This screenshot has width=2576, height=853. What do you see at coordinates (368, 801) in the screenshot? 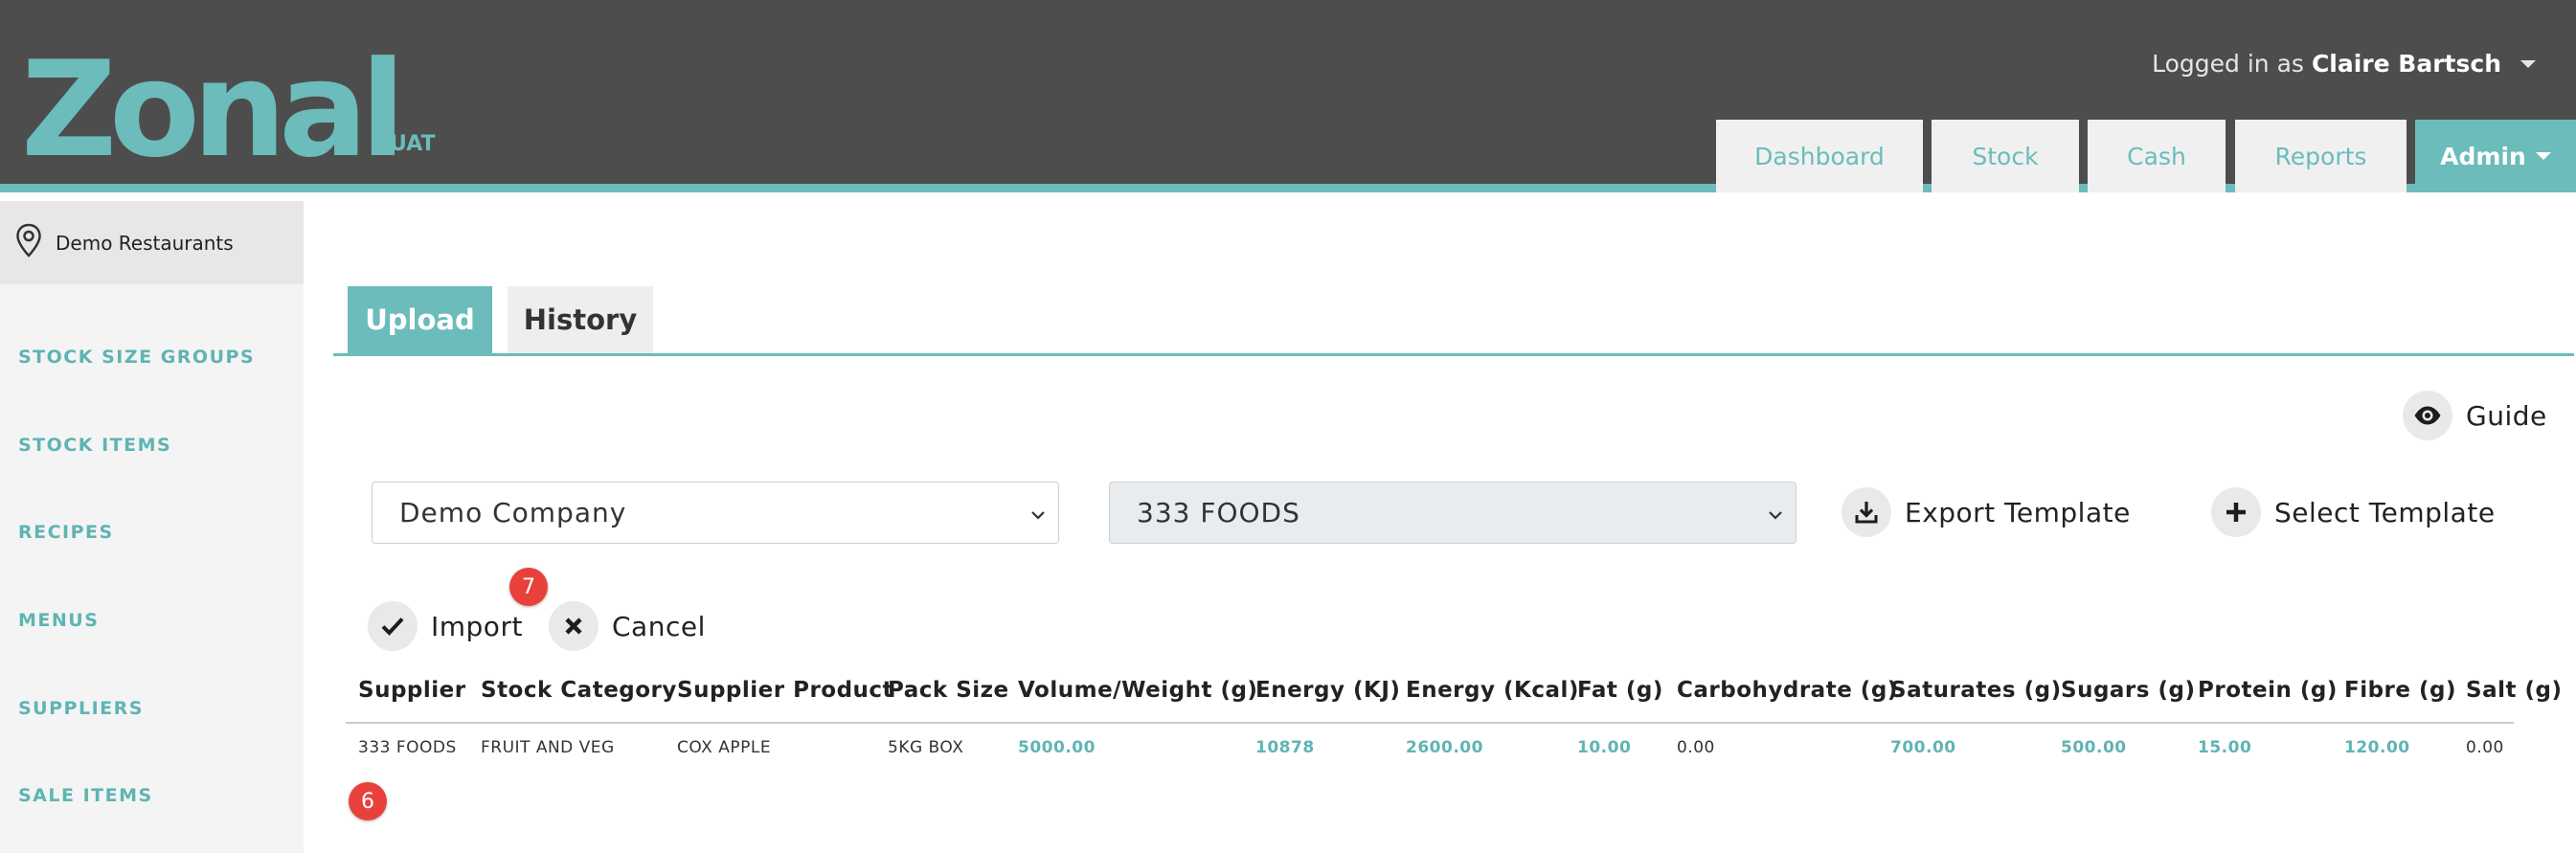
I see `annotation-badge: 6` at bounding box center [368, 801].